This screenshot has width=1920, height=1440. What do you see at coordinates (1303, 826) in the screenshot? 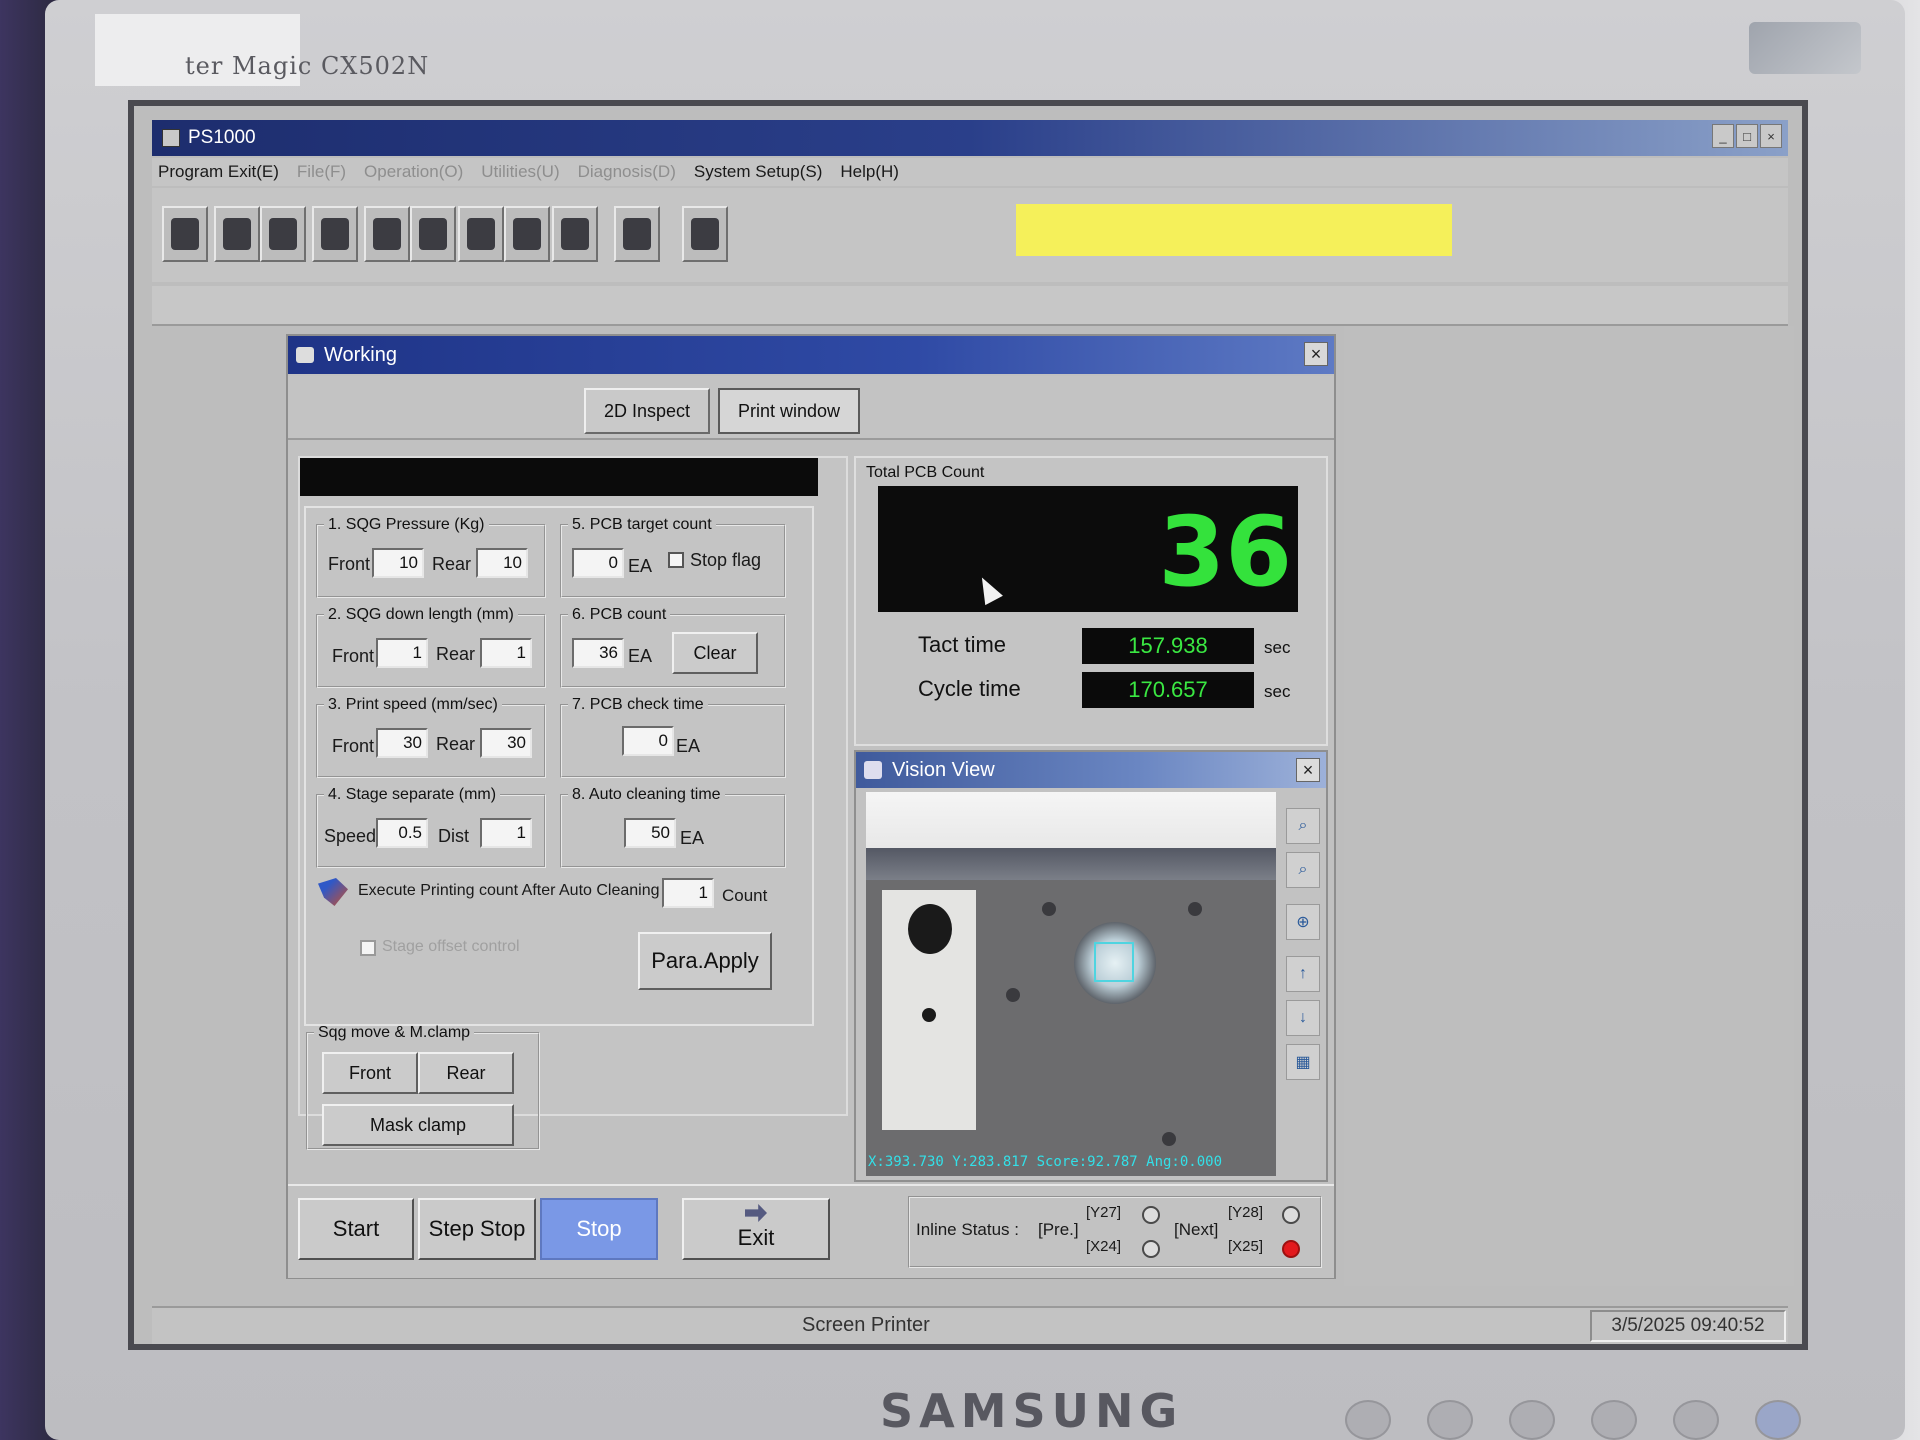
I see `zoom-x2-icon: ⌕` at bounding box center [1303, 826].